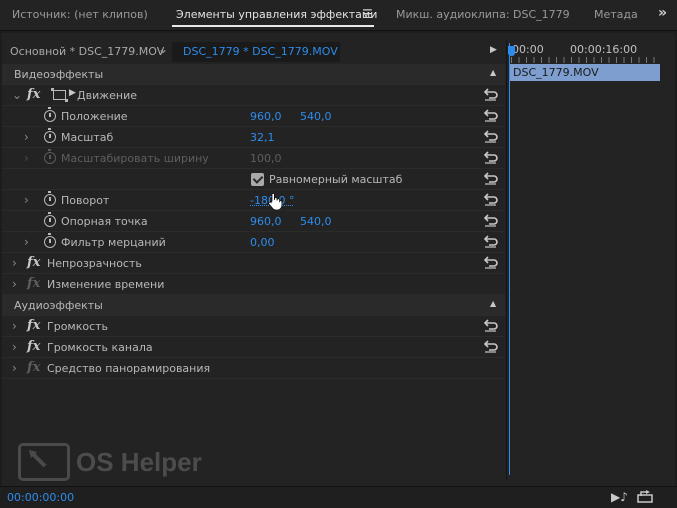 This screenshot has height=508, width=677. I want to click on timeline-start-time: 00:00, so click(528, 49).